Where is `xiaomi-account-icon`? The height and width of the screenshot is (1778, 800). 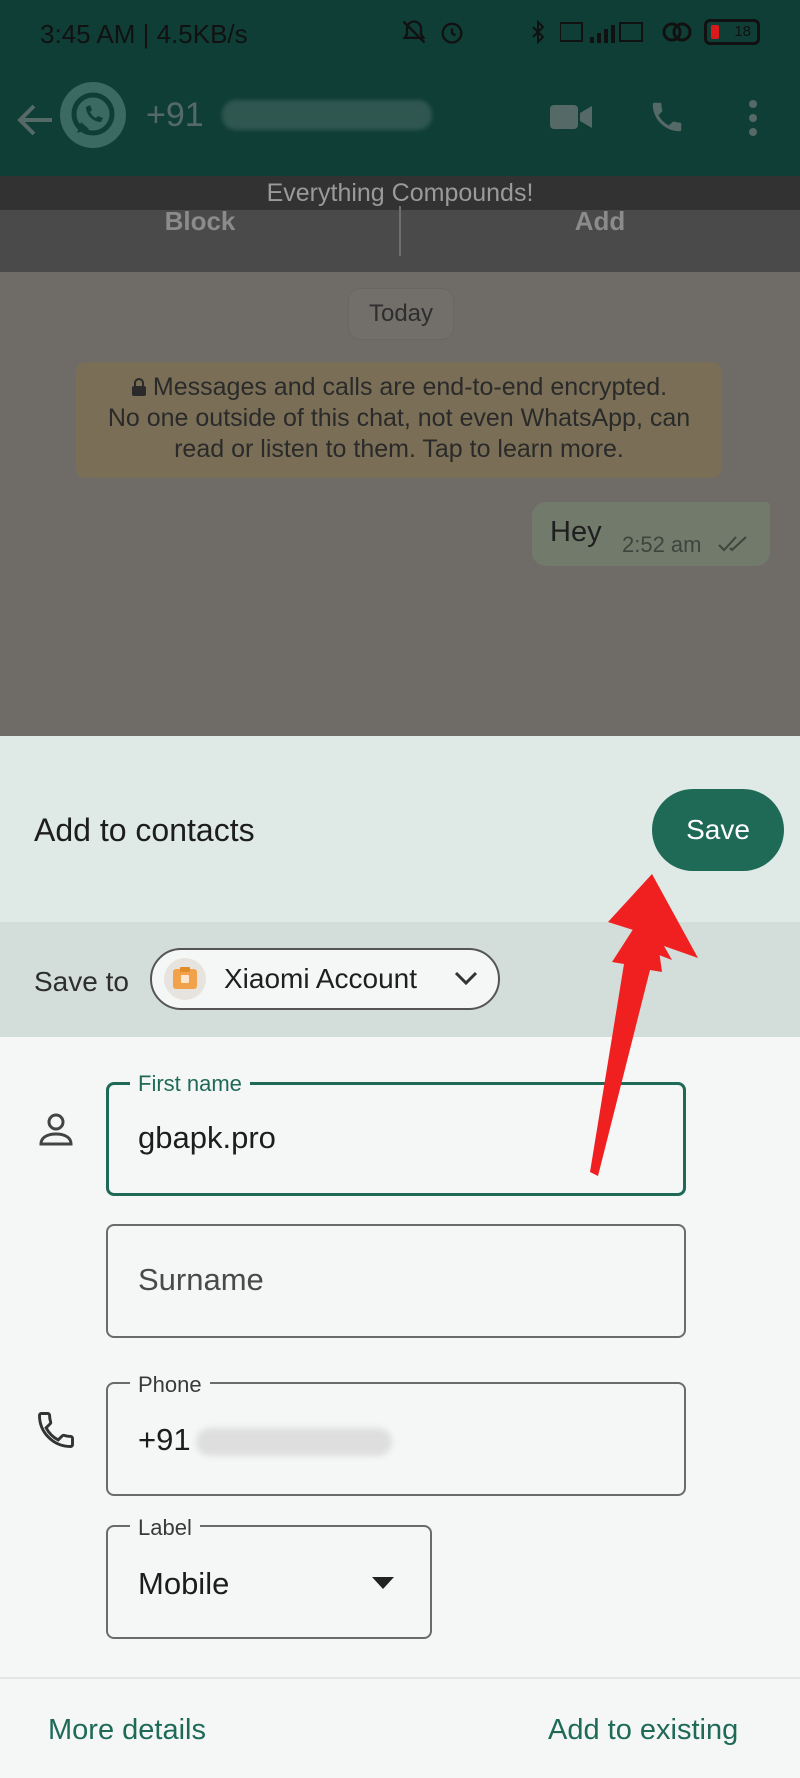 xiaomi-account-icon is located at coordinates (185, 979).